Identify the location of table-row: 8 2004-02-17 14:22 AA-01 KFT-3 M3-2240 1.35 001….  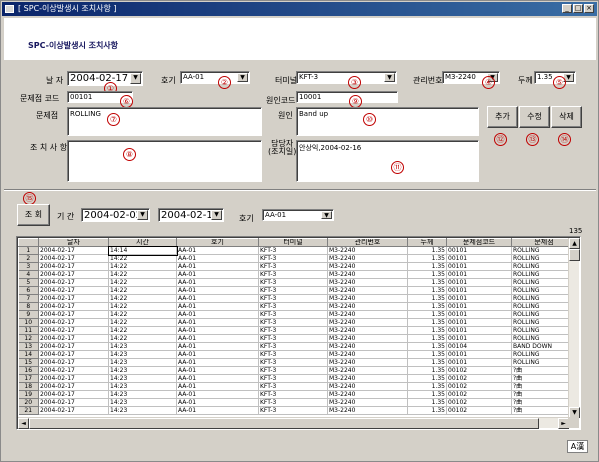
(297, 306).